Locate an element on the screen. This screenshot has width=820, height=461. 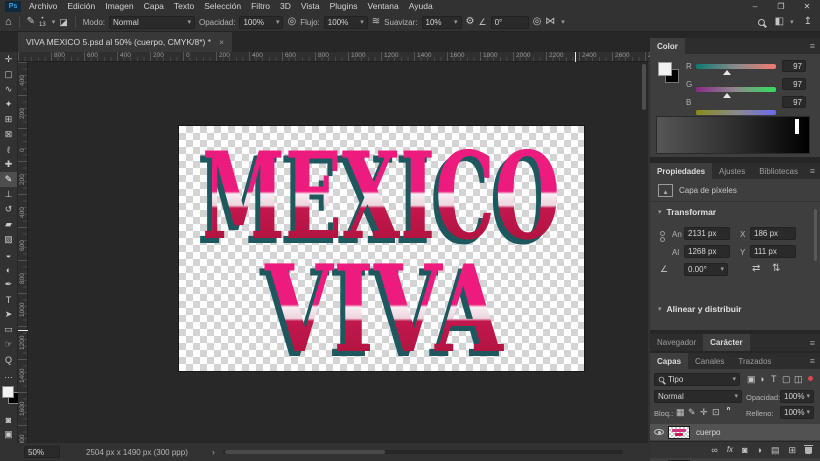
lock-transparency-icon: ▦ is located at coordinates (680, 412).